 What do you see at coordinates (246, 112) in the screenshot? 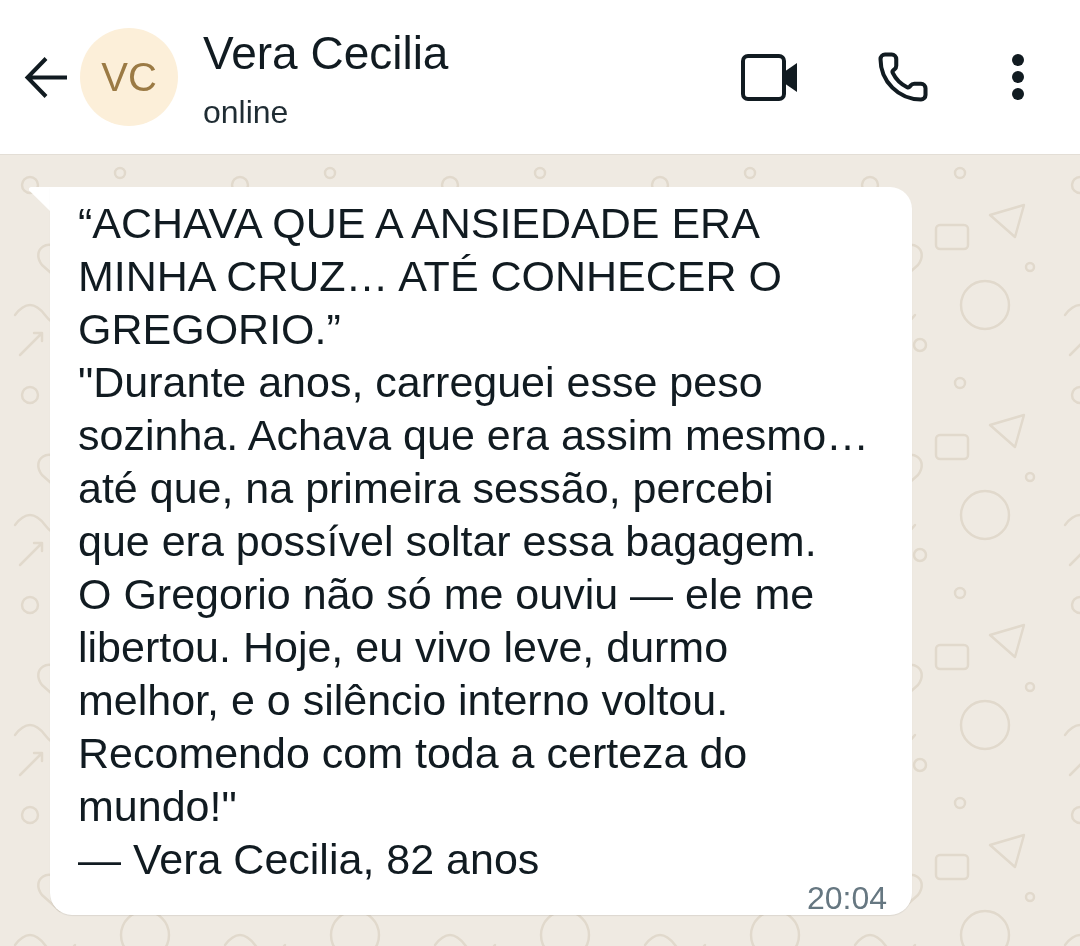
I see `contact-status: online` at bounding box center [246, 112].